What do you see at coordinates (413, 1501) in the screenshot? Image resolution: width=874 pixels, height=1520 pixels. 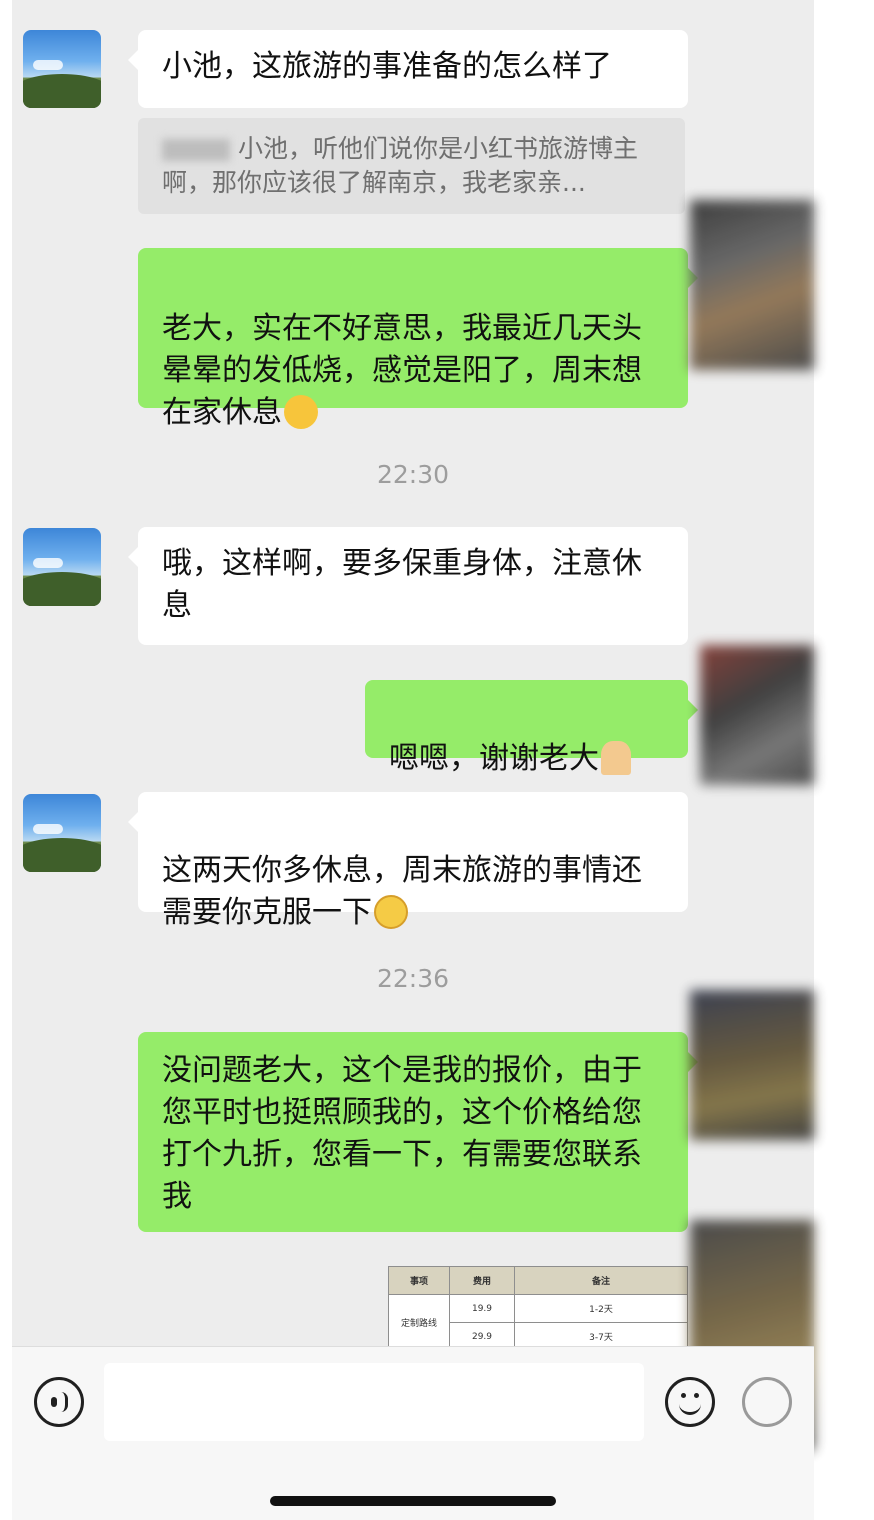 I see `home-indicator` at bounding box center [413, 1501].